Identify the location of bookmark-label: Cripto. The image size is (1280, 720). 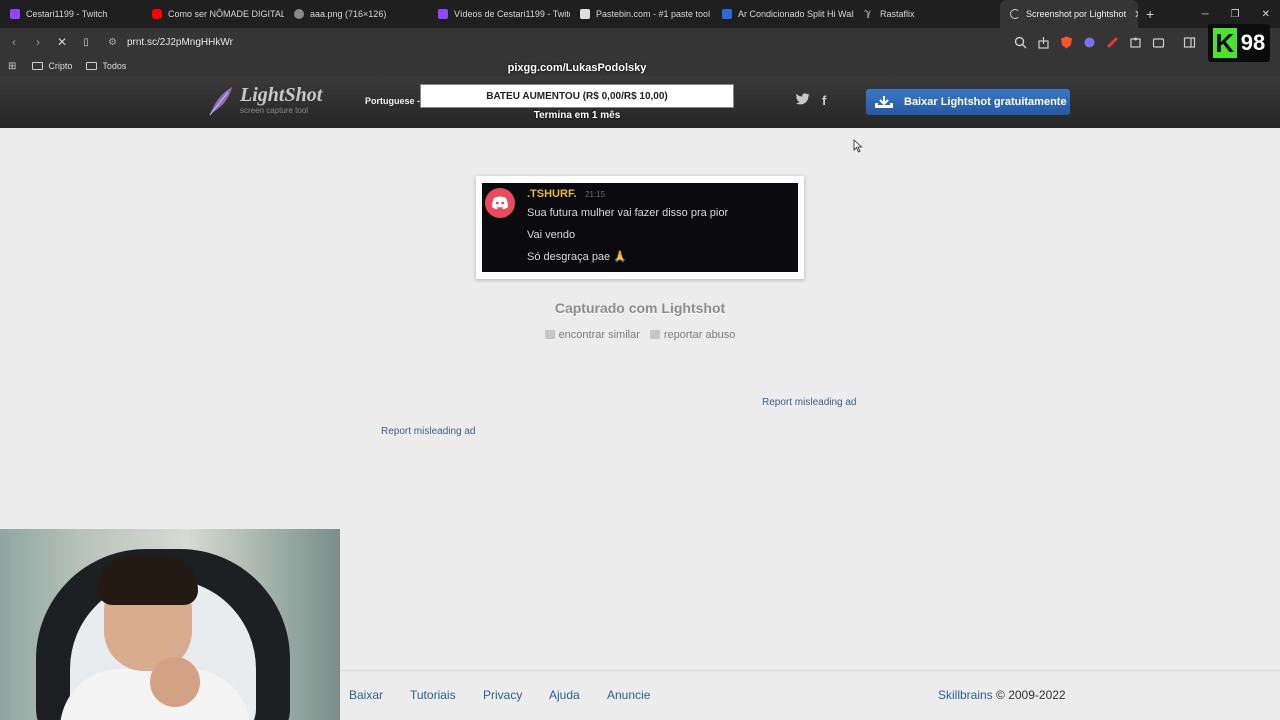
(60, 66).